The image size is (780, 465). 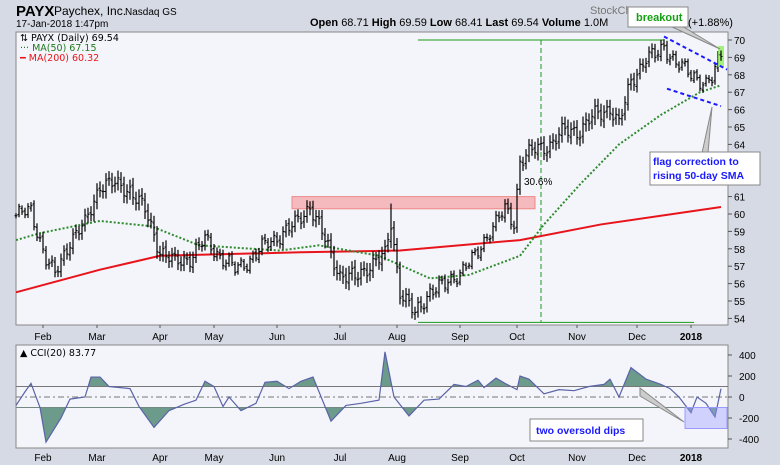 What do you see at coordinates (740, 93) in the screenshot?
I see `price-axis-label: 67` at bounding box center [740, 93].